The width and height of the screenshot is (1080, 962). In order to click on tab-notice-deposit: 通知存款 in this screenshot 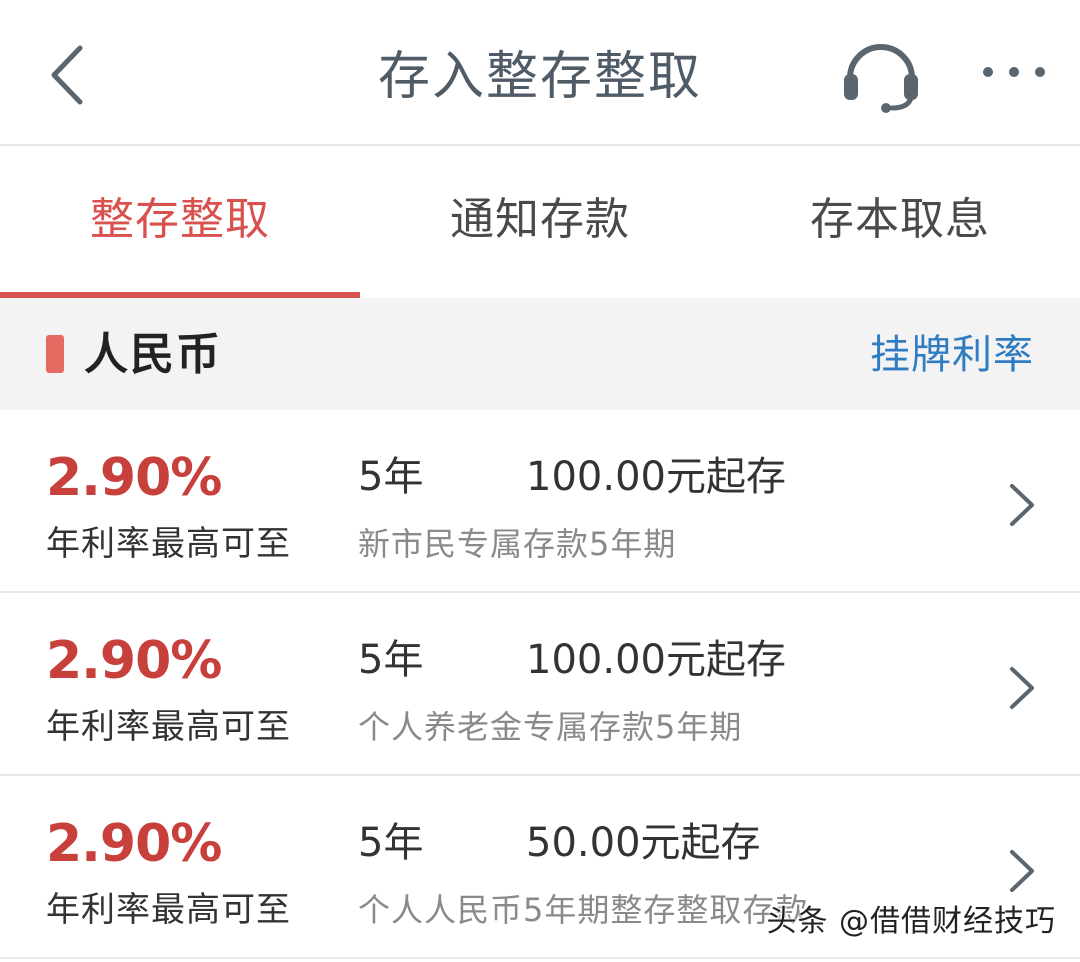, I will do `click(540, 223)`.